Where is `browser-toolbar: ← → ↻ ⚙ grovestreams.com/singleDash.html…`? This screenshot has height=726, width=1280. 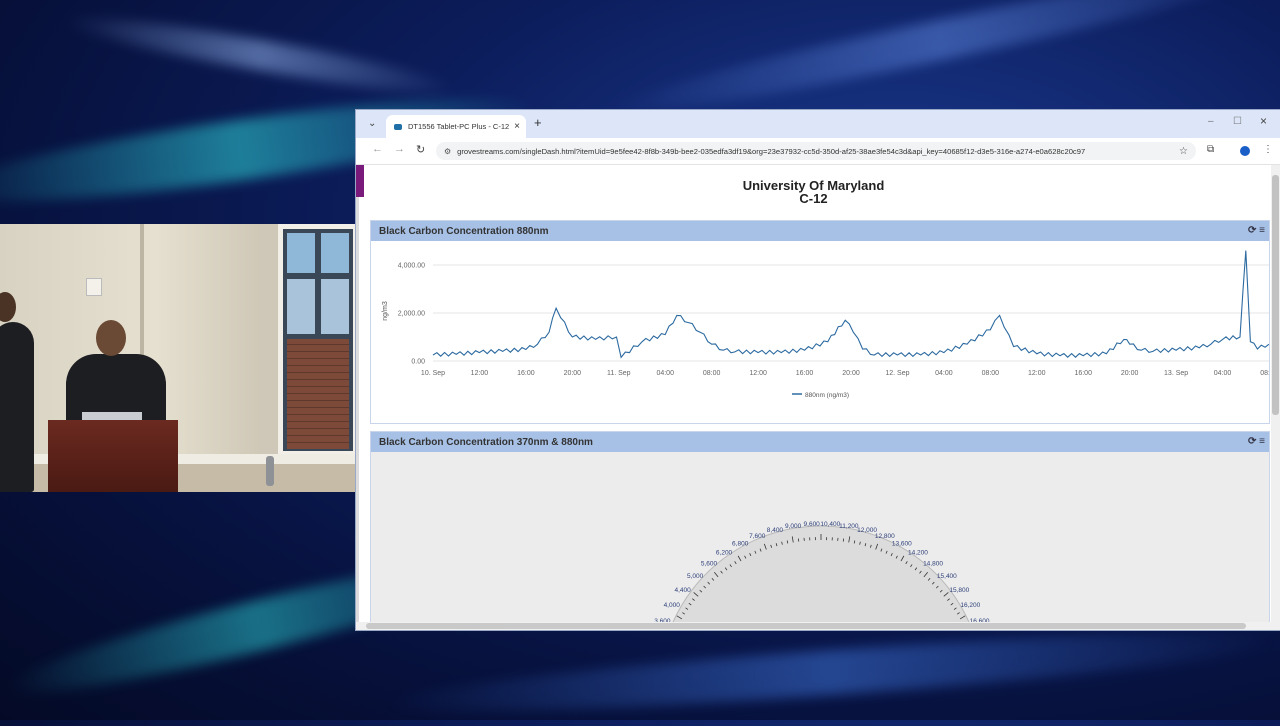
browser-toolbar: ← → ↻ ⚙ grovestreams.com/singleDash.html… is located at coordinates (818, 151).